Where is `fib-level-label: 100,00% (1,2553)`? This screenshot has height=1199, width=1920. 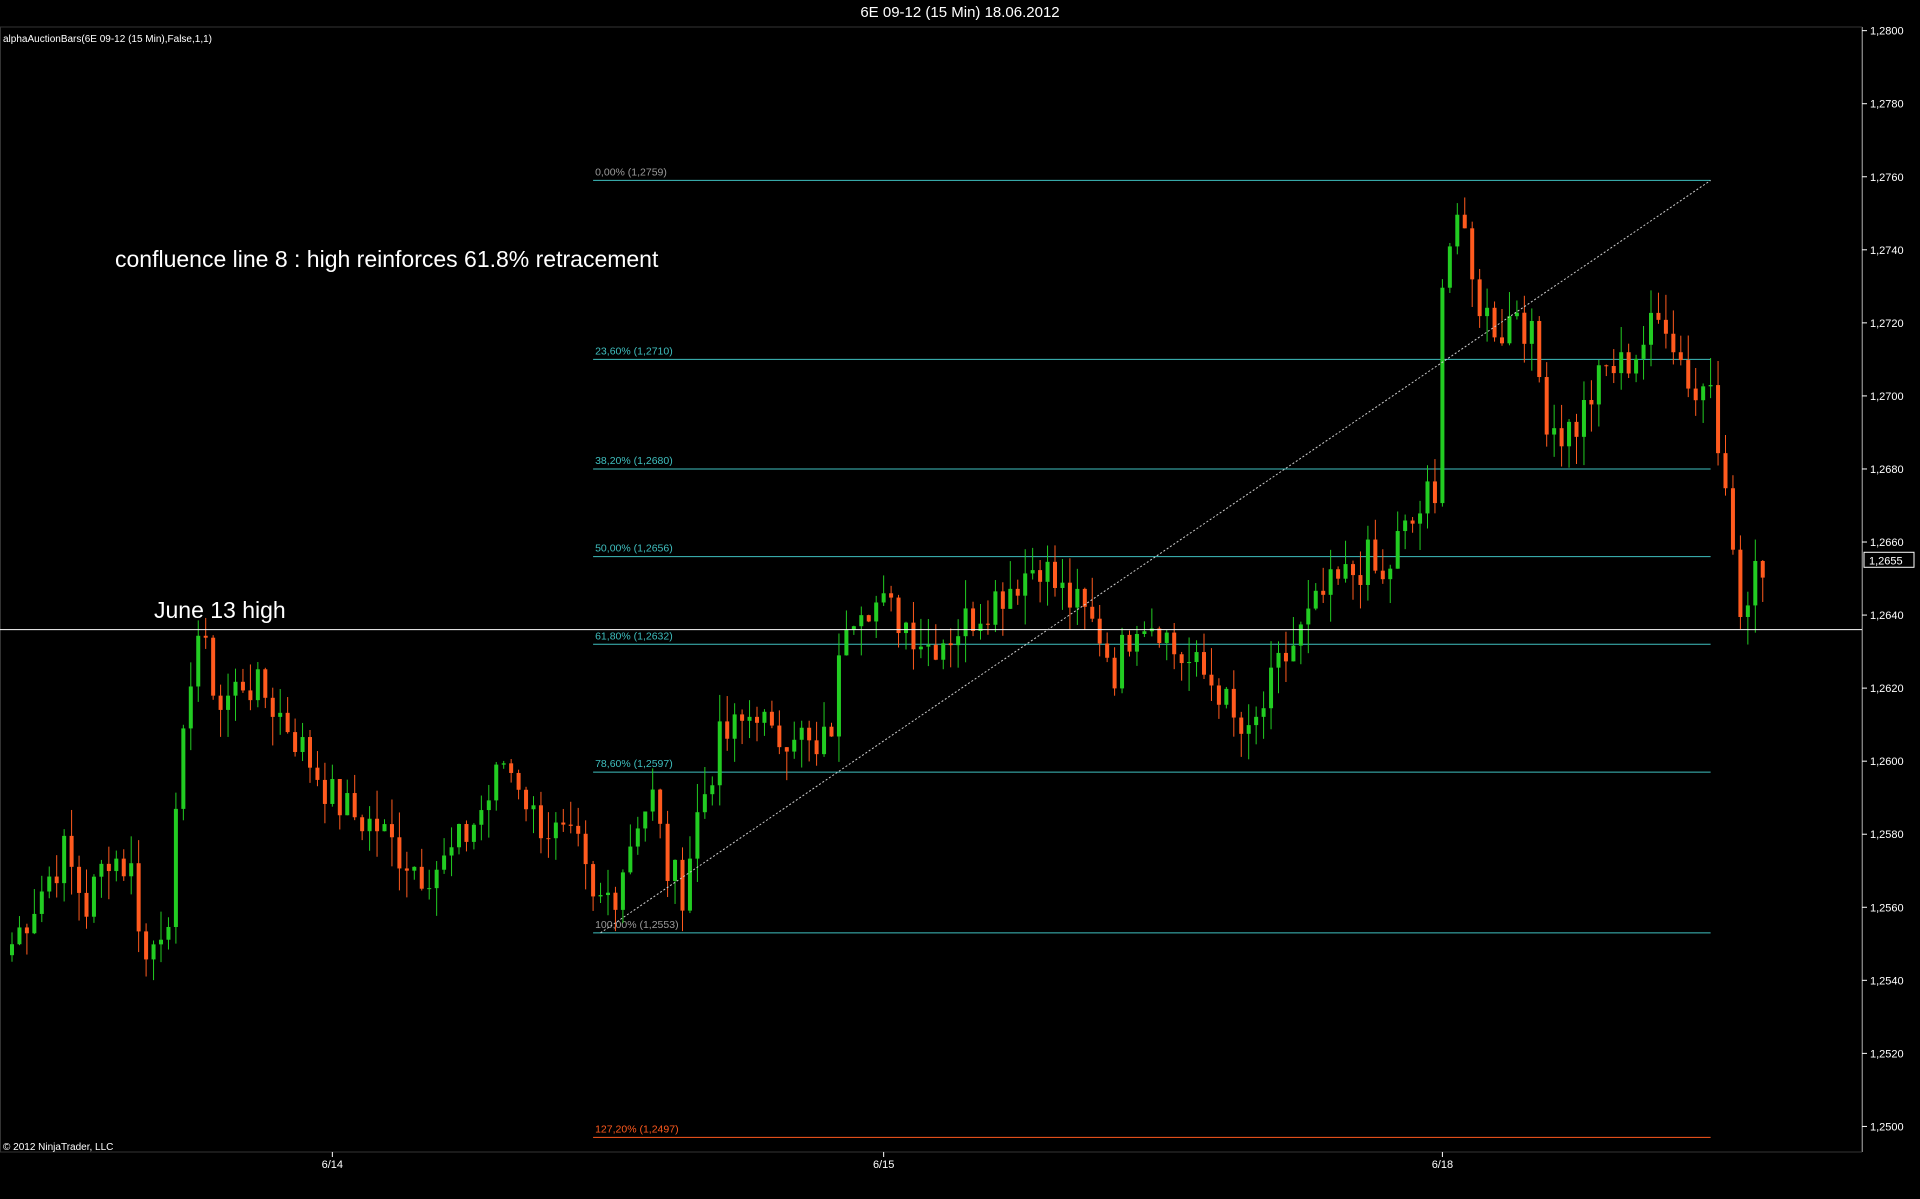 fib-level-label: 100,00% (1,2553) is located at coordinates (636, 925).